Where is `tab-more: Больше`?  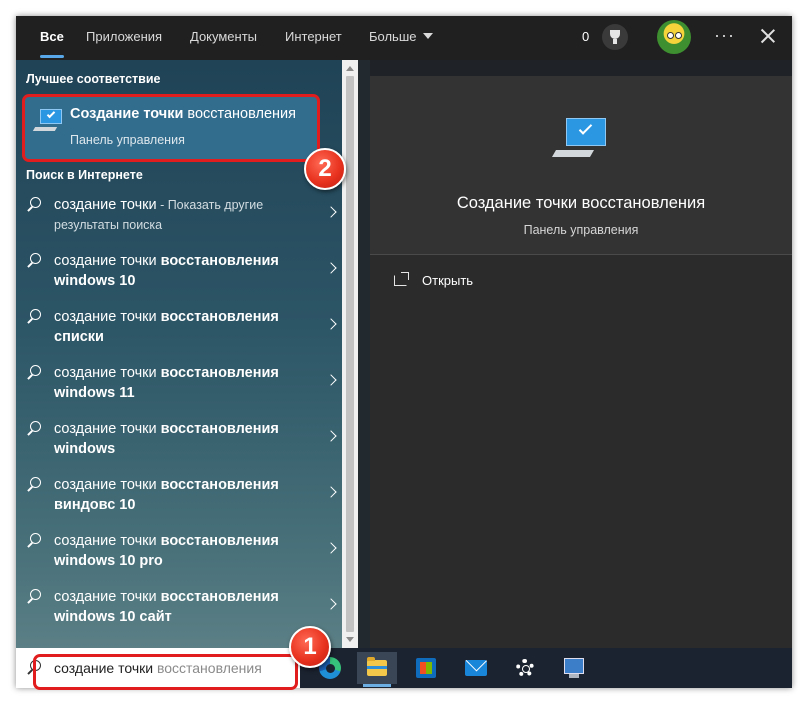
tab-more: Больше is located at coordinates (401, 38).